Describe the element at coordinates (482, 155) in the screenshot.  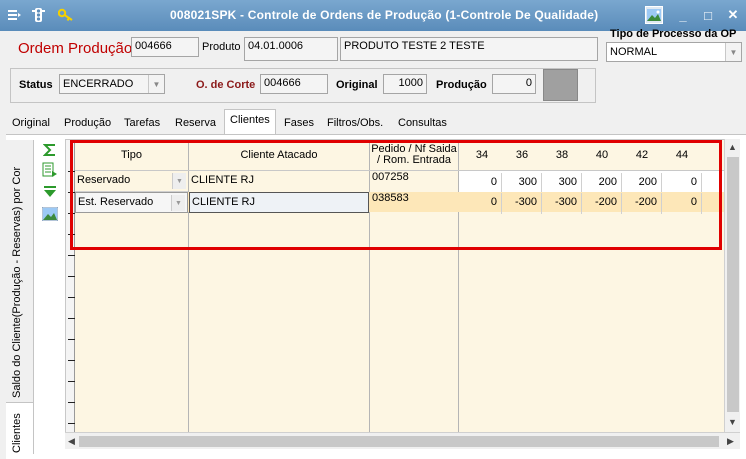
I see `col-header-size-34: 34` at that location.